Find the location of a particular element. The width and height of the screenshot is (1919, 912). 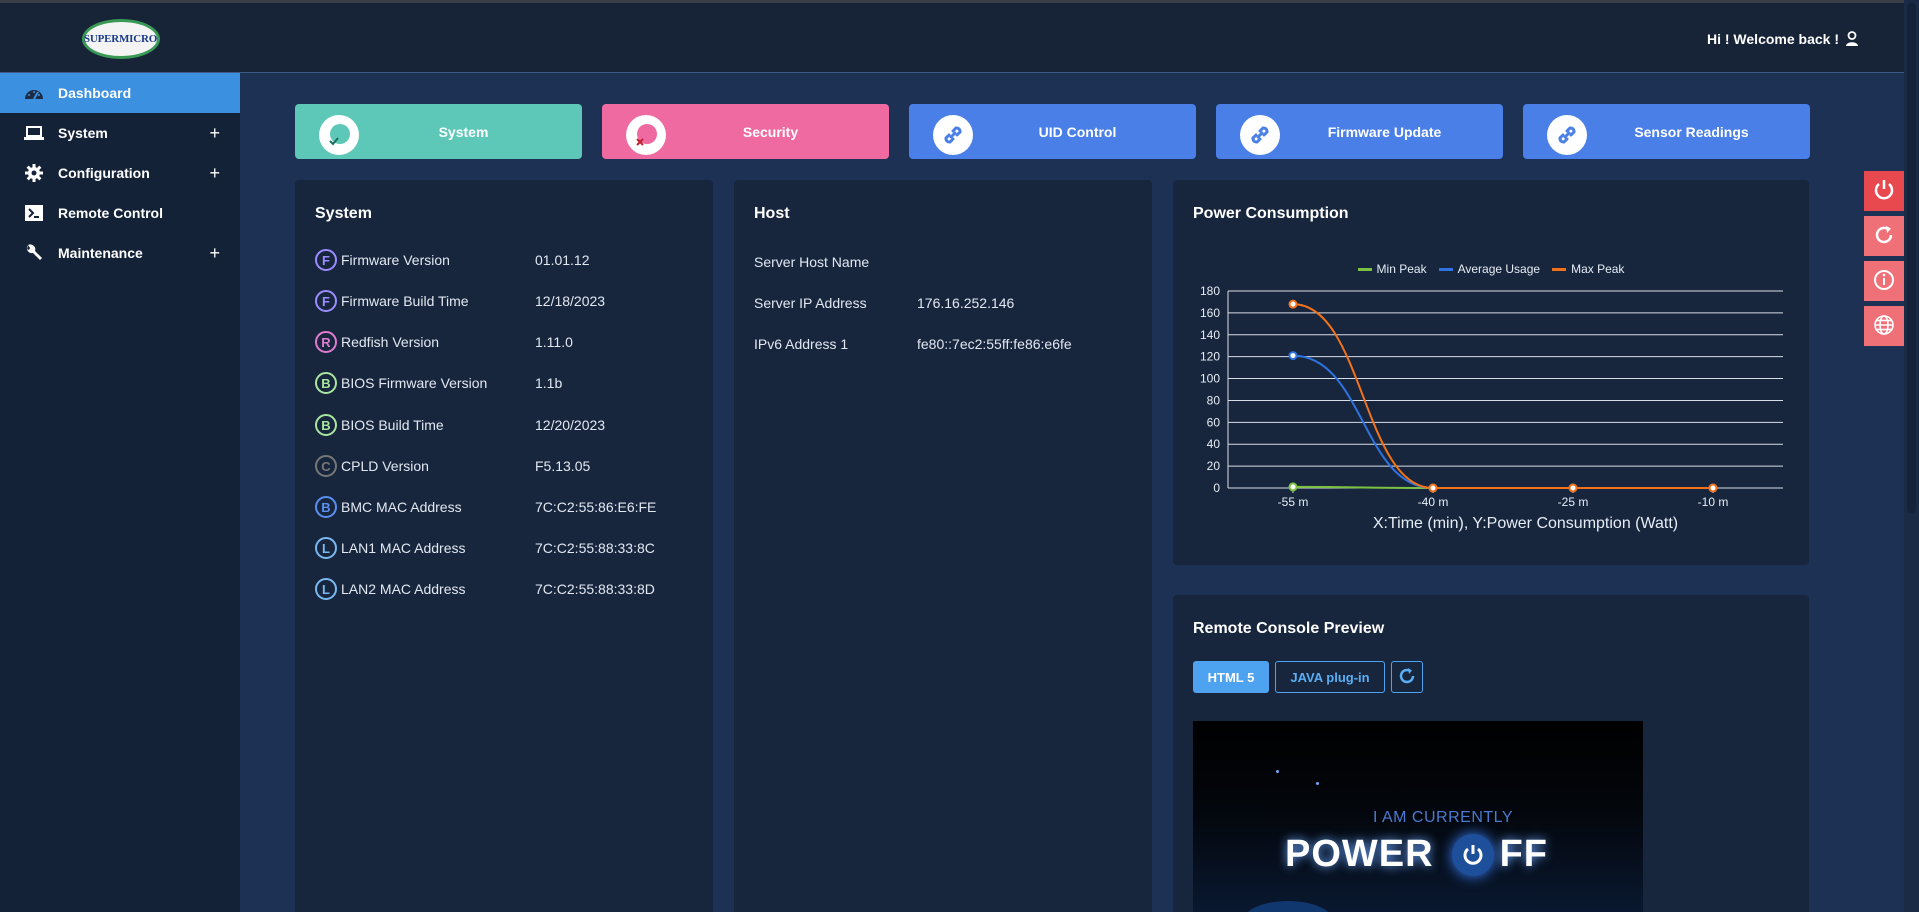

system-info-row: R Redfish Version 1.11.0 is located at coordinates (444, 342).